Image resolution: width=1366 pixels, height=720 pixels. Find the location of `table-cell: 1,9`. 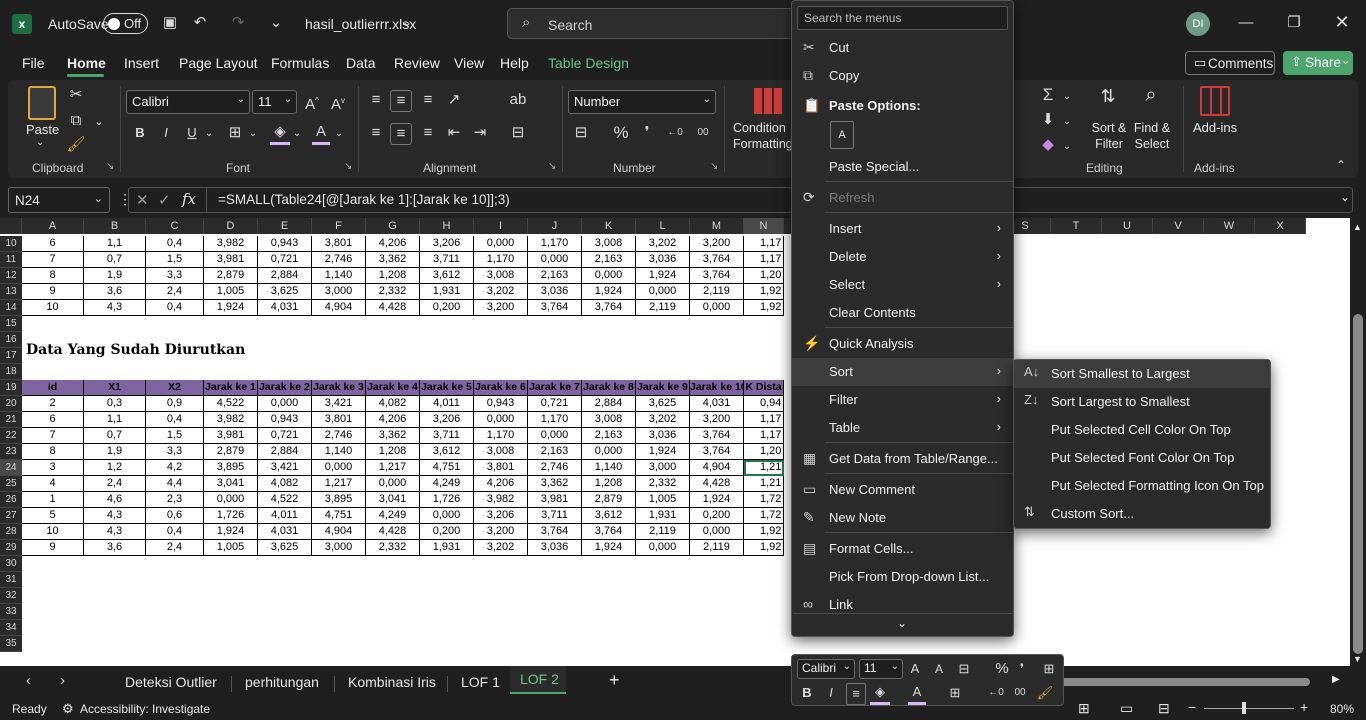

table-cell: 1,9 is located at coordinates (115, 276).